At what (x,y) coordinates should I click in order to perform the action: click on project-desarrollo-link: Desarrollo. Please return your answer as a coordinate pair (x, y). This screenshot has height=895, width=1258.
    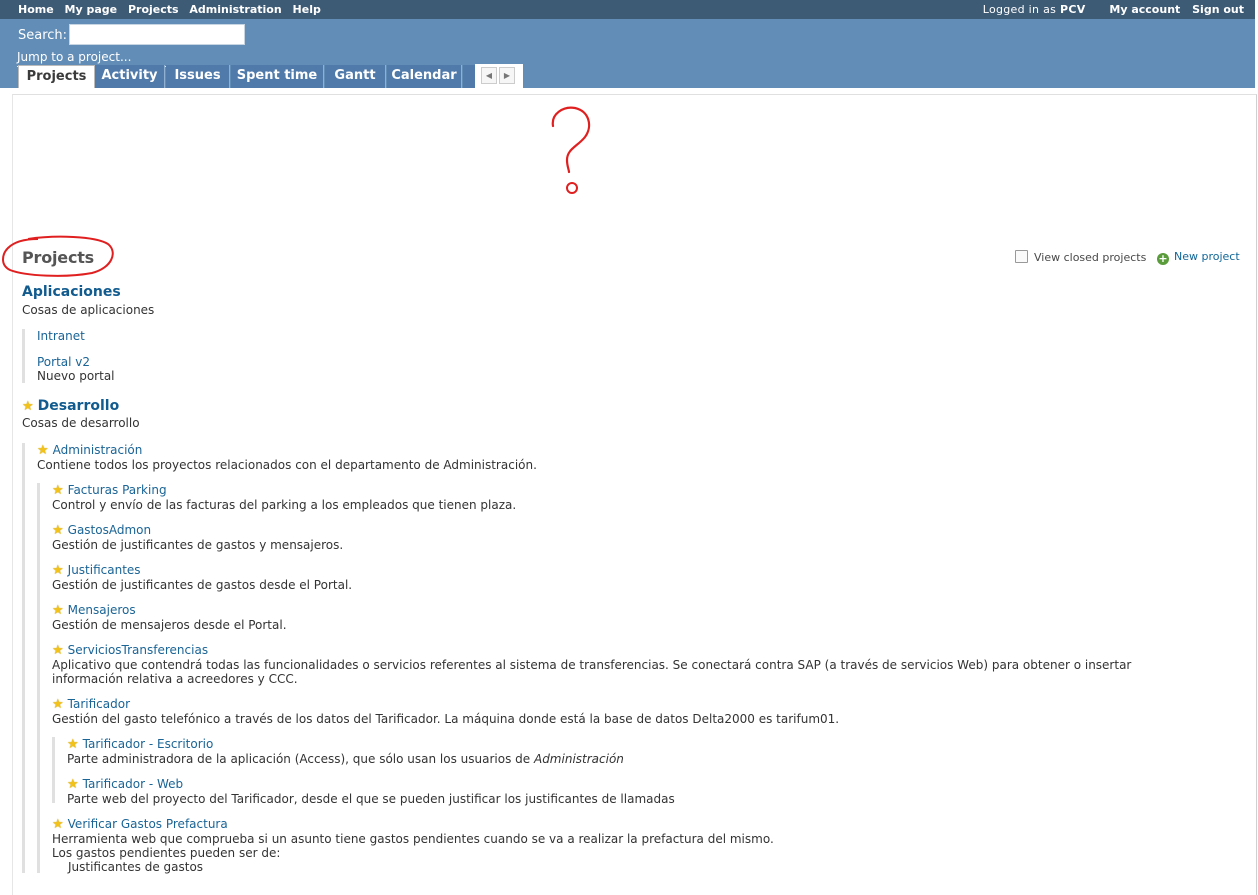
    Looking at the image, I should click on (79, 406).